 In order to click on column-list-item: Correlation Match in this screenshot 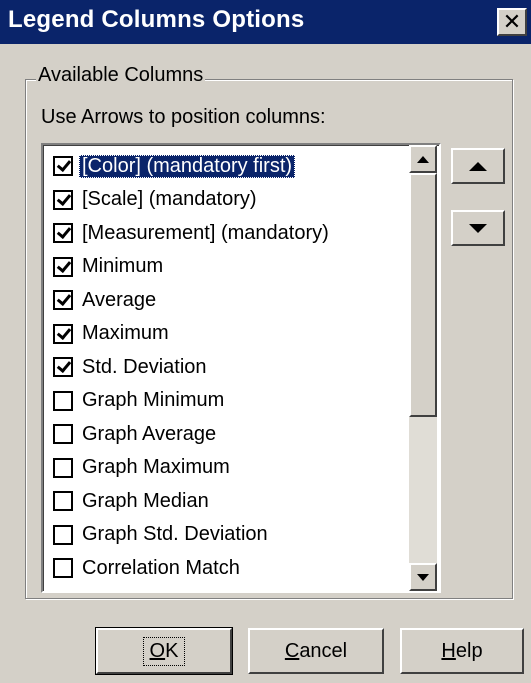, I will do `click(148, 568)`.